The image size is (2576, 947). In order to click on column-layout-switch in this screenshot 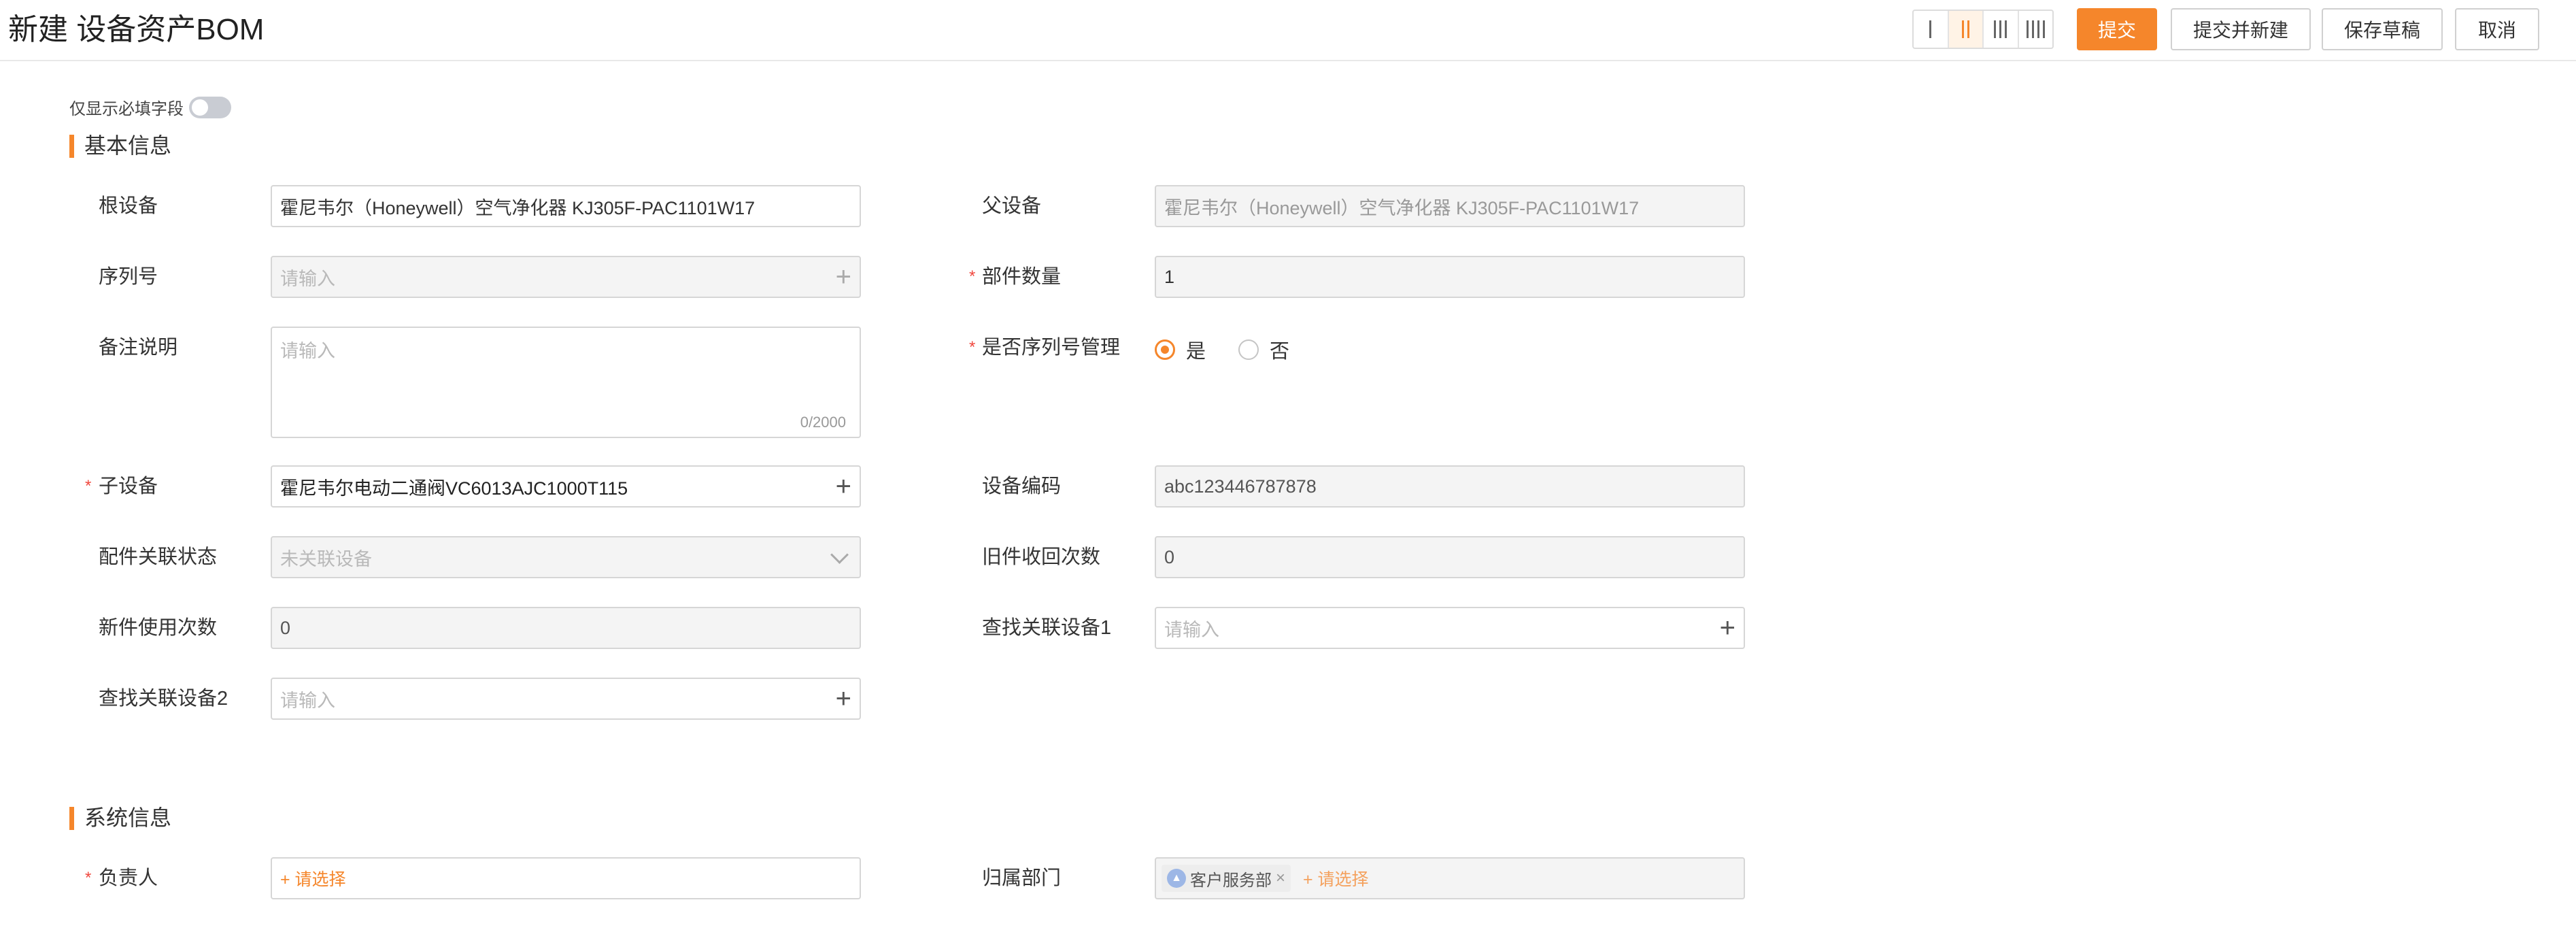, I will do `click(1983, 29)`.